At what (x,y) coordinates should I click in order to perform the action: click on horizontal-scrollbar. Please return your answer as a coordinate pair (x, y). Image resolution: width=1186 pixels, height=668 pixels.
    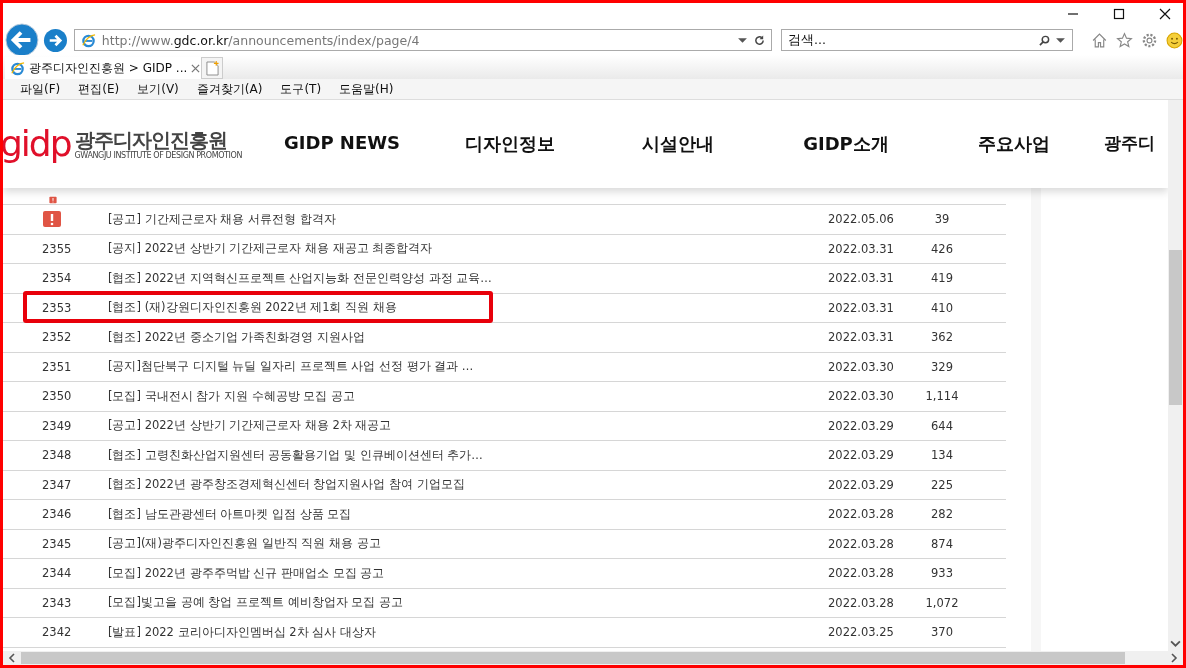
    Looking at the image, I should click on (593, 658).